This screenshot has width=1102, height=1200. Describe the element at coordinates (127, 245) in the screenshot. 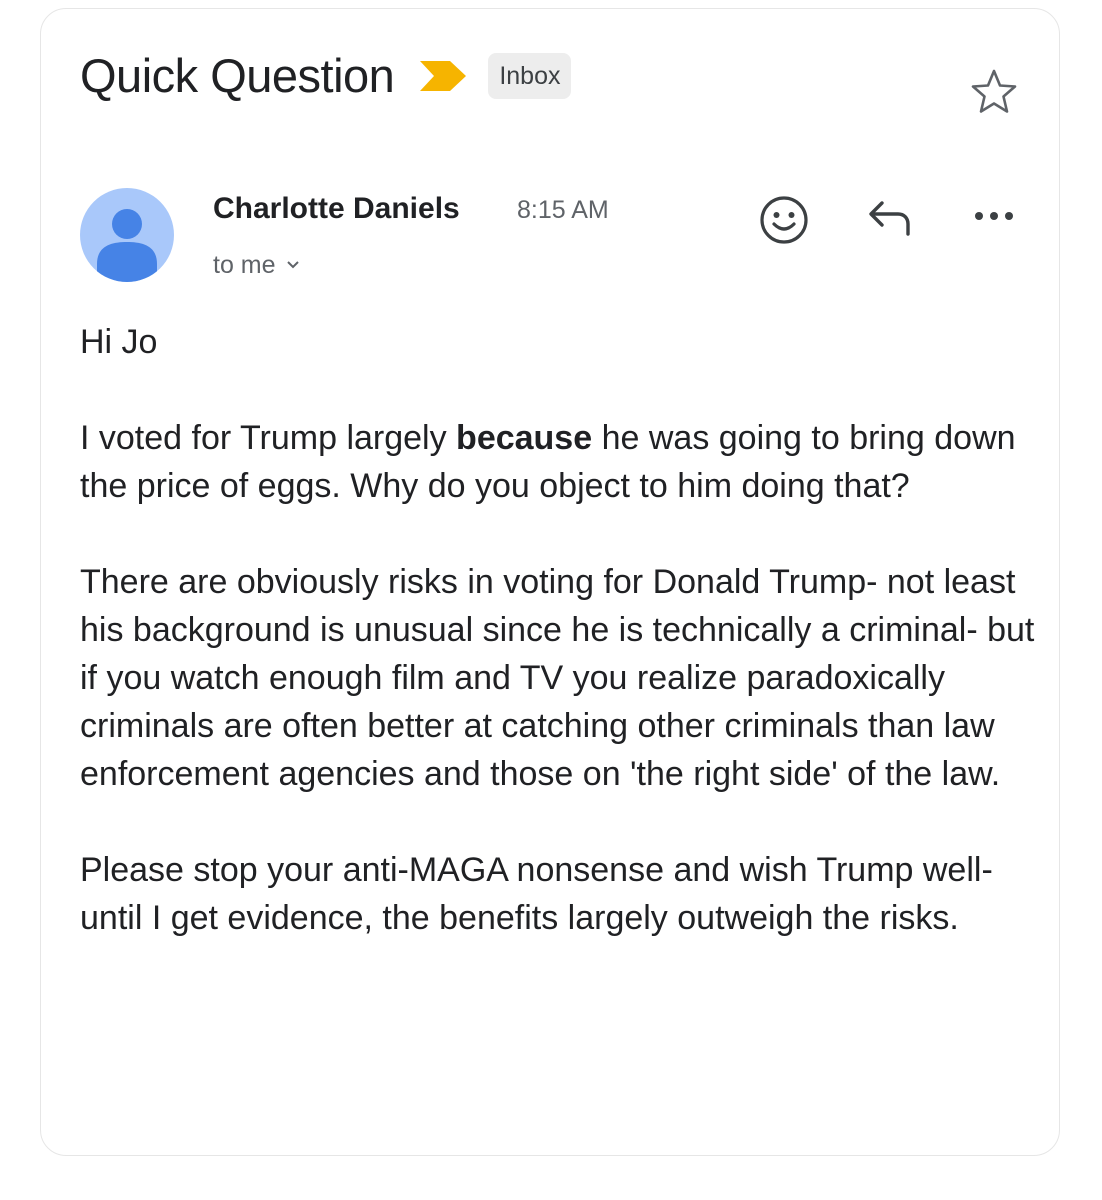

I see `person-icon` at that location.